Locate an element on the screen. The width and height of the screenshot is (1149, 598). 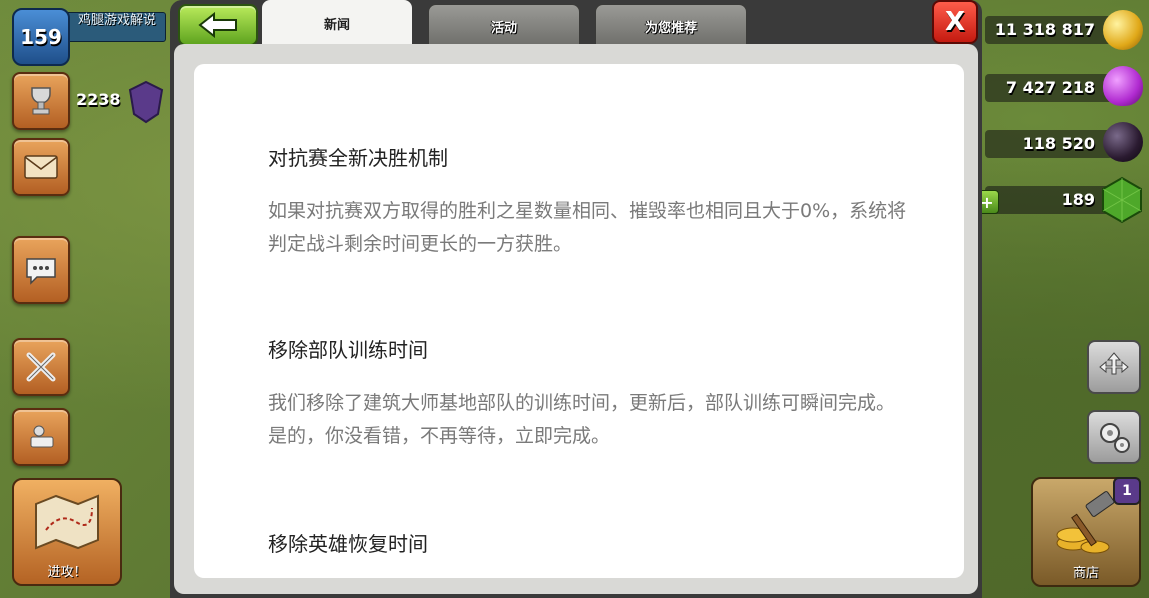
left-hud: 159 鸡腿游戏解说 2238 进攻！ is located at coordinates (85, 299).